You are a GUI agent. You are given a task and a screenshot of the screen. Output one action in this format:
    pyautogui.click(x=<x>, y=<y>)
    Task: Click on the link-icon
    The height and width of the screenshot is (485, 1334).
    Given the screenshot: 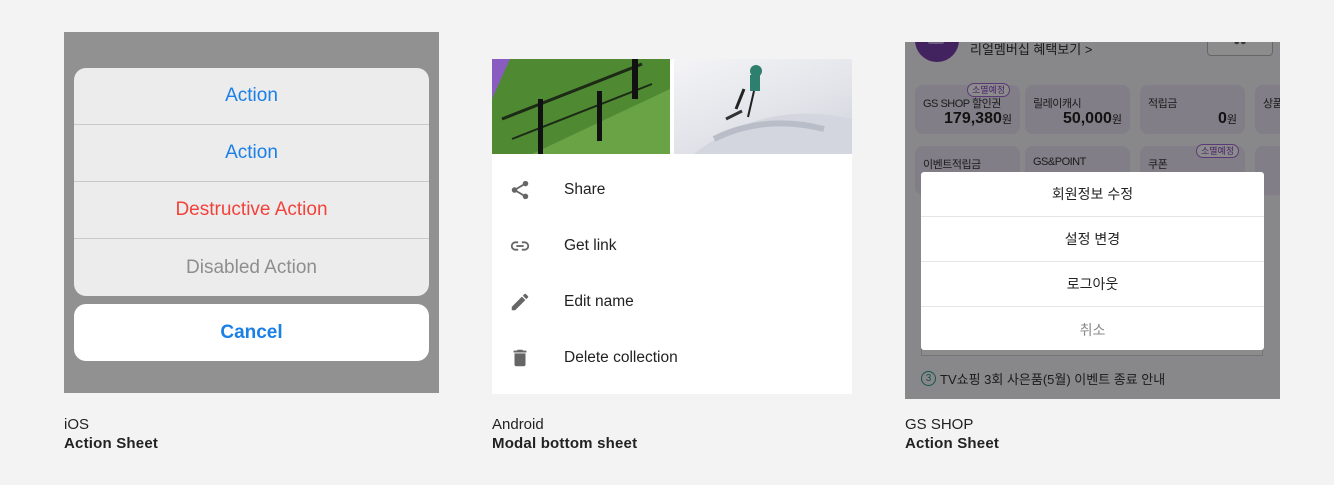 What is the action you would take?
    pyautogui.click(x=528, y=246)
    